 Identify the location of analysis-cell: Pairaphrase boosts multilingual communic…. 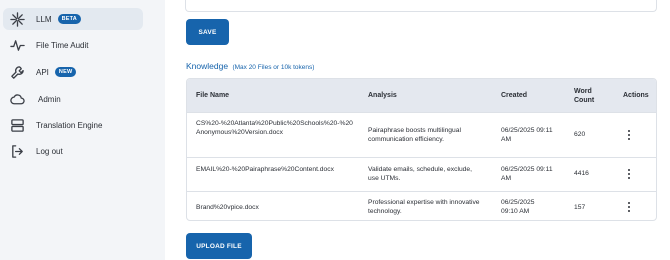
(414, 135).